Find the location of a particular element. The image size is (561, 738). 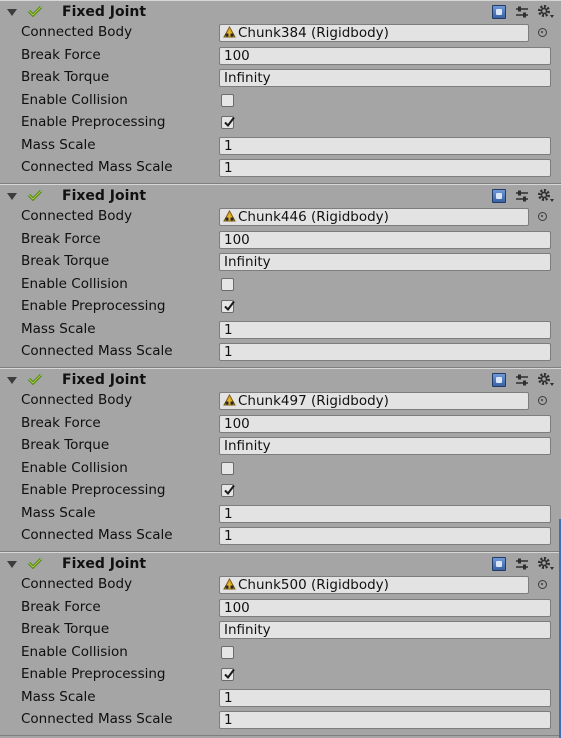

break-torque-row: Break Torque Infinity is located at coordinates (280, 263).